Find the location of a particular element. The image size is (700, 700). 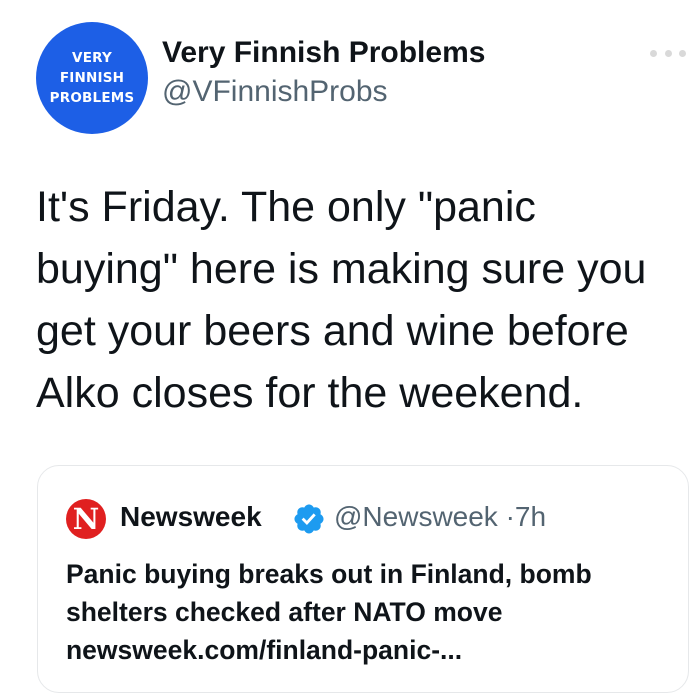

author-handle: @VFinnishProbs is located at coordinates (275, 92).